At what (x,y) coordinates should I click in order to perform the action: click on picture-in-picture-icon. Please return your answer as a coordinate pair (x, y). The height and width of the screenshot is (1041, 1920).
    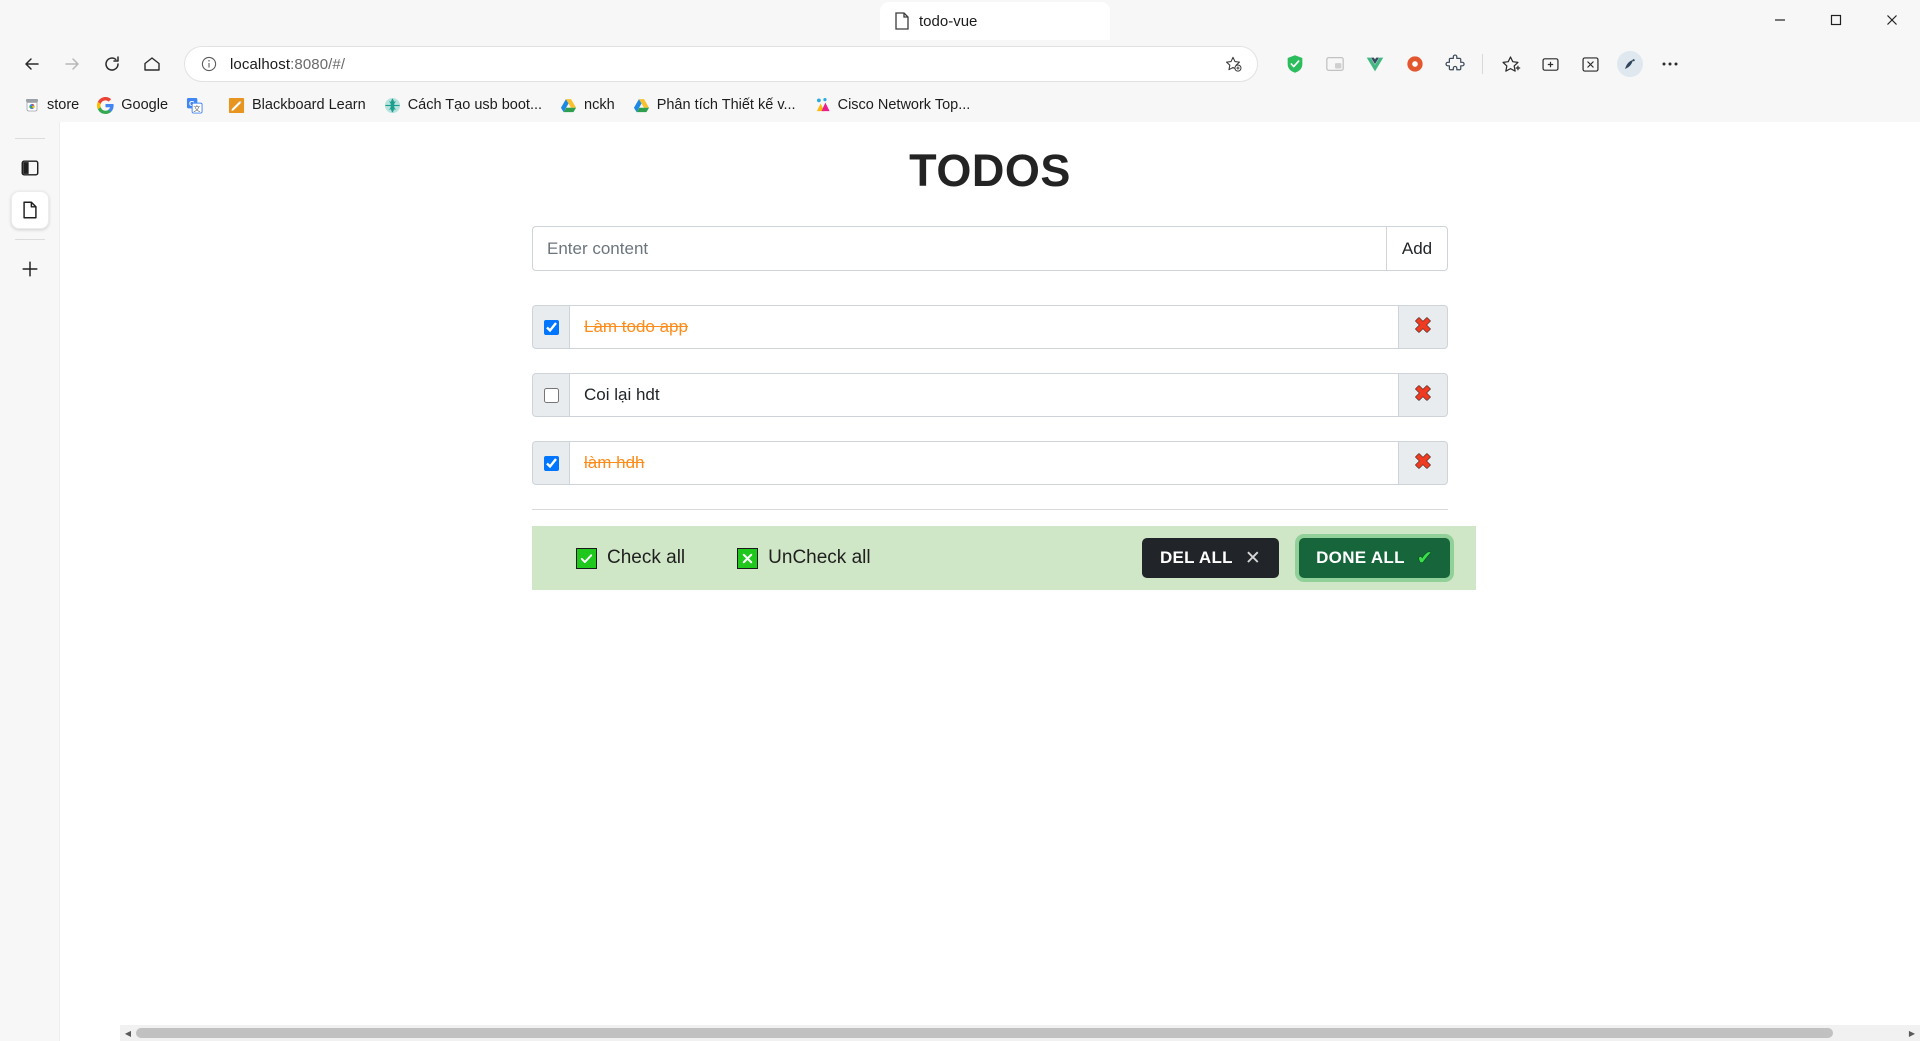
    Looking at the image, I should click on (1335, 64).